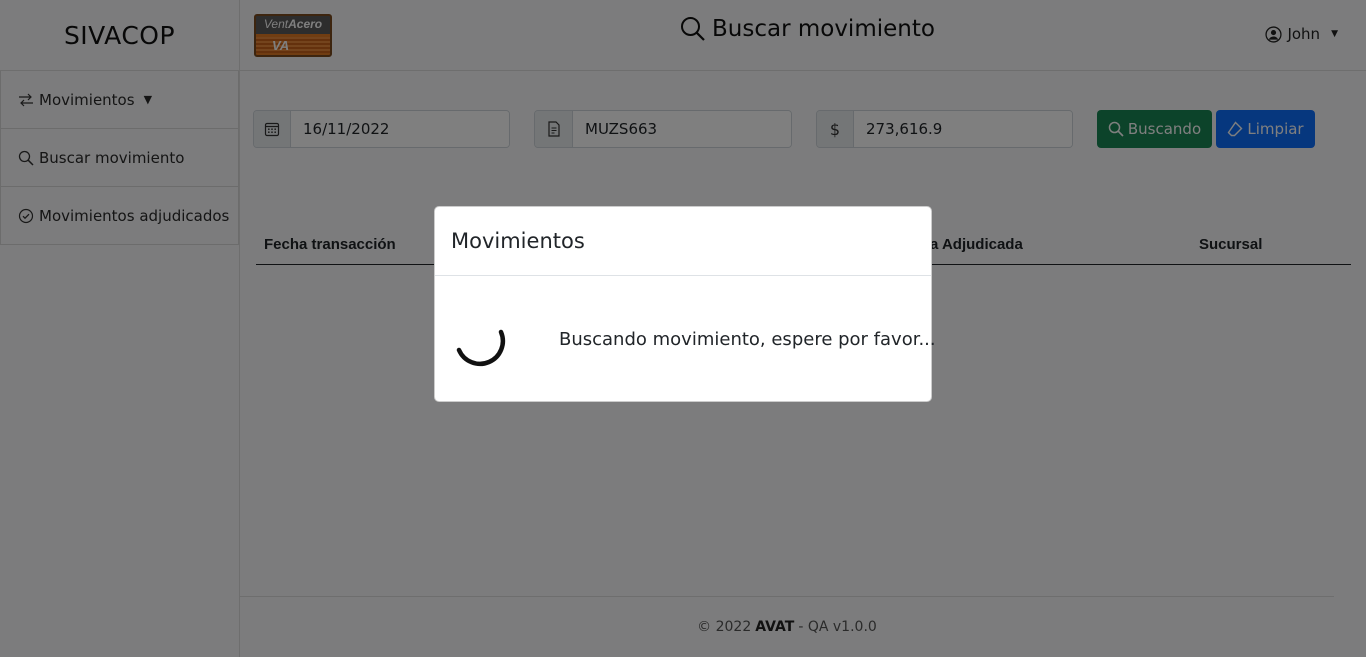  What do you see at coordinates (481, 347) in the screenshot?
I see `loading-spinner-icon` at bounding box center [481, 347].